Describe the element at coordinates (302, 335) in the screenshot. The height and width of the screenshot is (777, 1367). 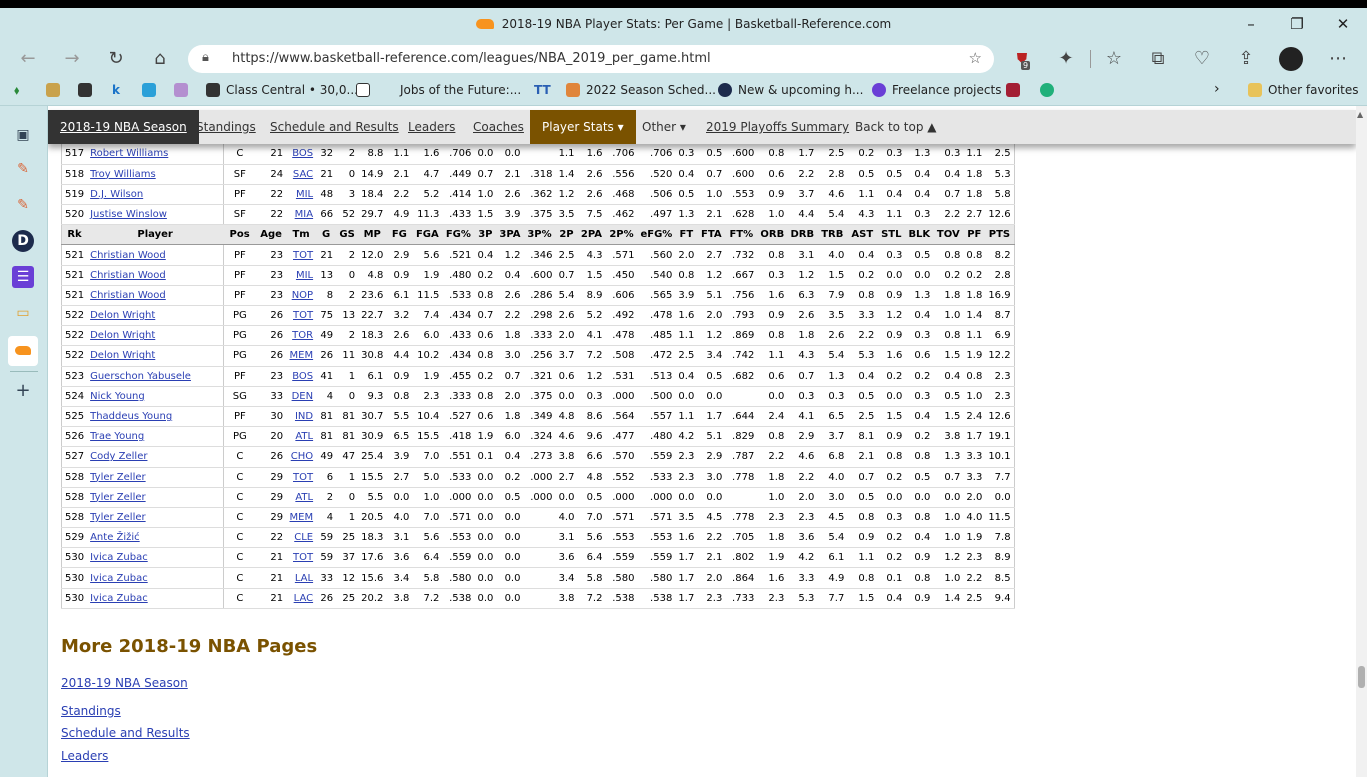
I see `team-link: TOR` at that location.